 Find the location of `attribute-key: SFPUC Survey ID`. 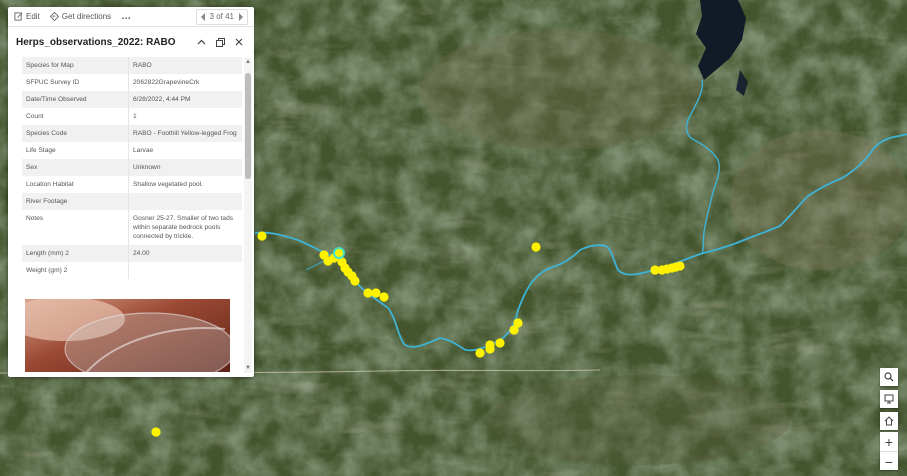

attribute-key: SFPUC Survey ID is located at coordinates (75, 82).